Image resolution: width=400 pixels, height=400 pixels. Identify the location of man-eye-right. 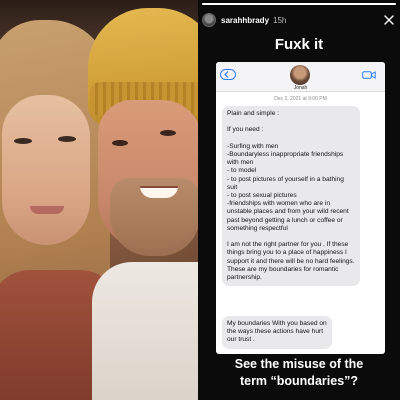
(168, 133).